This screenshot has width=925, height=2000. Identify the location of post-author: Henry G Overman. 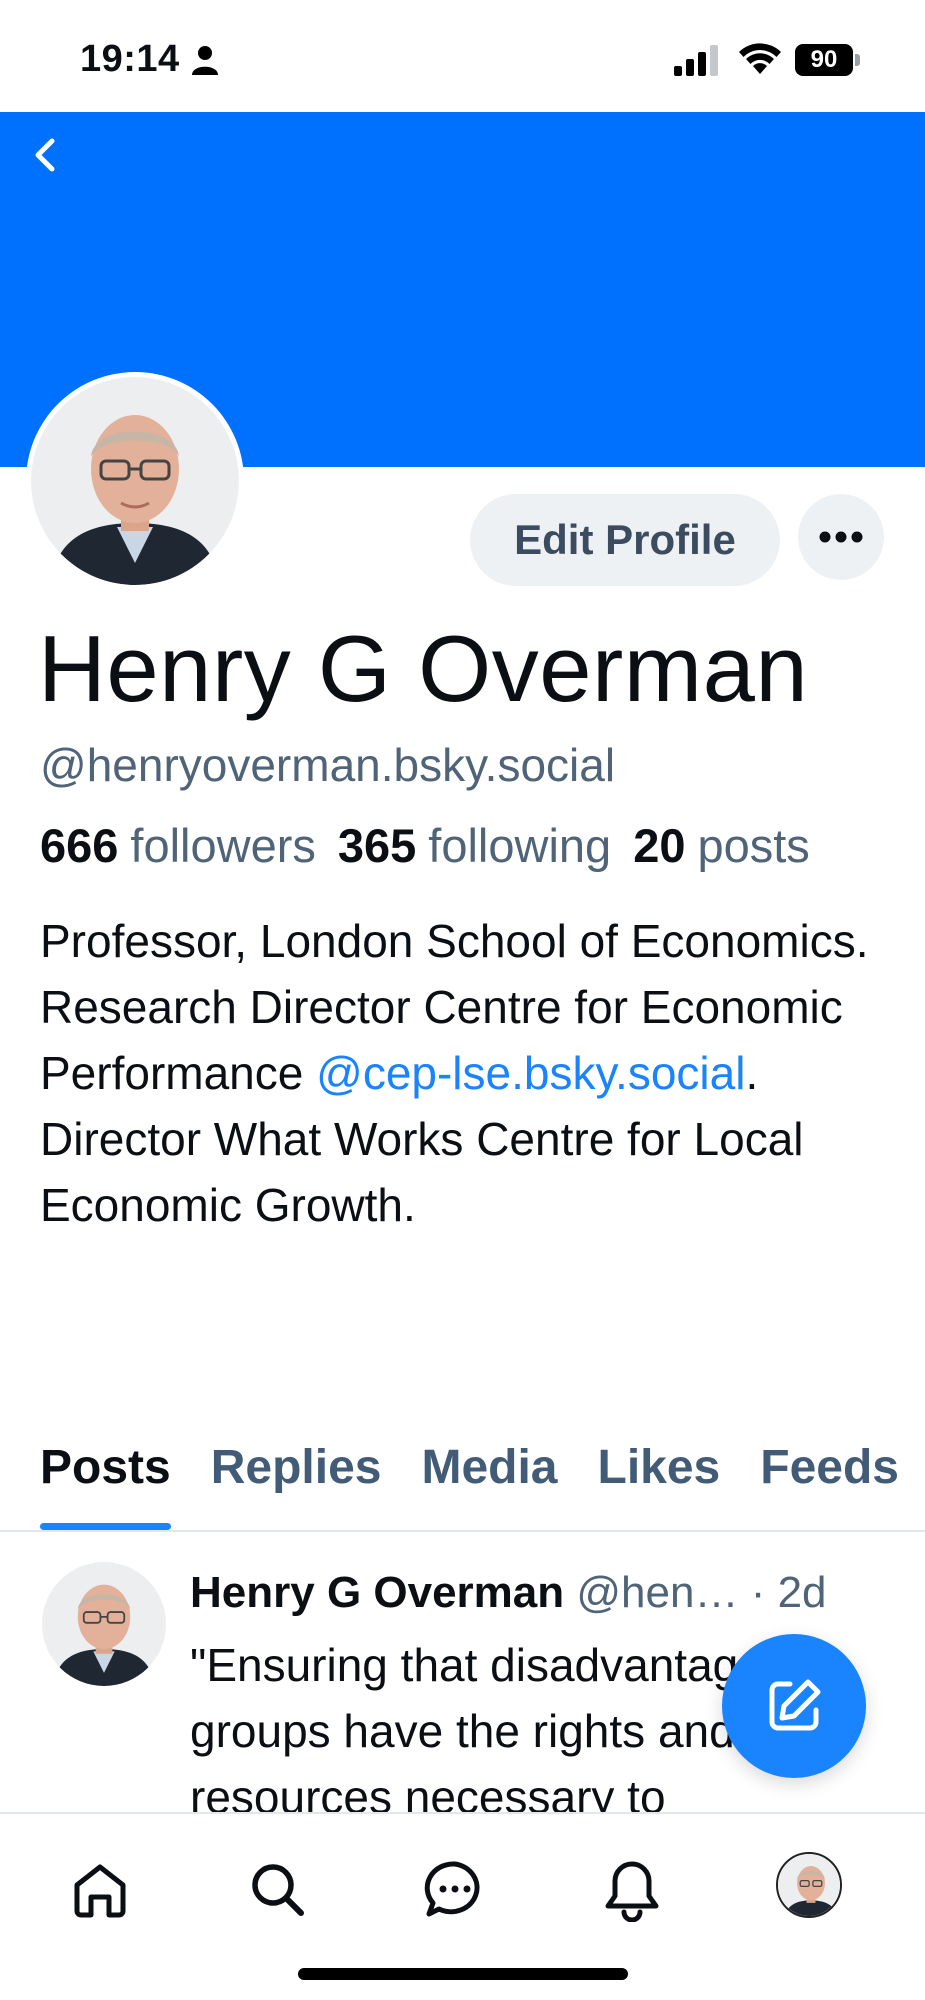
(377, 1592).